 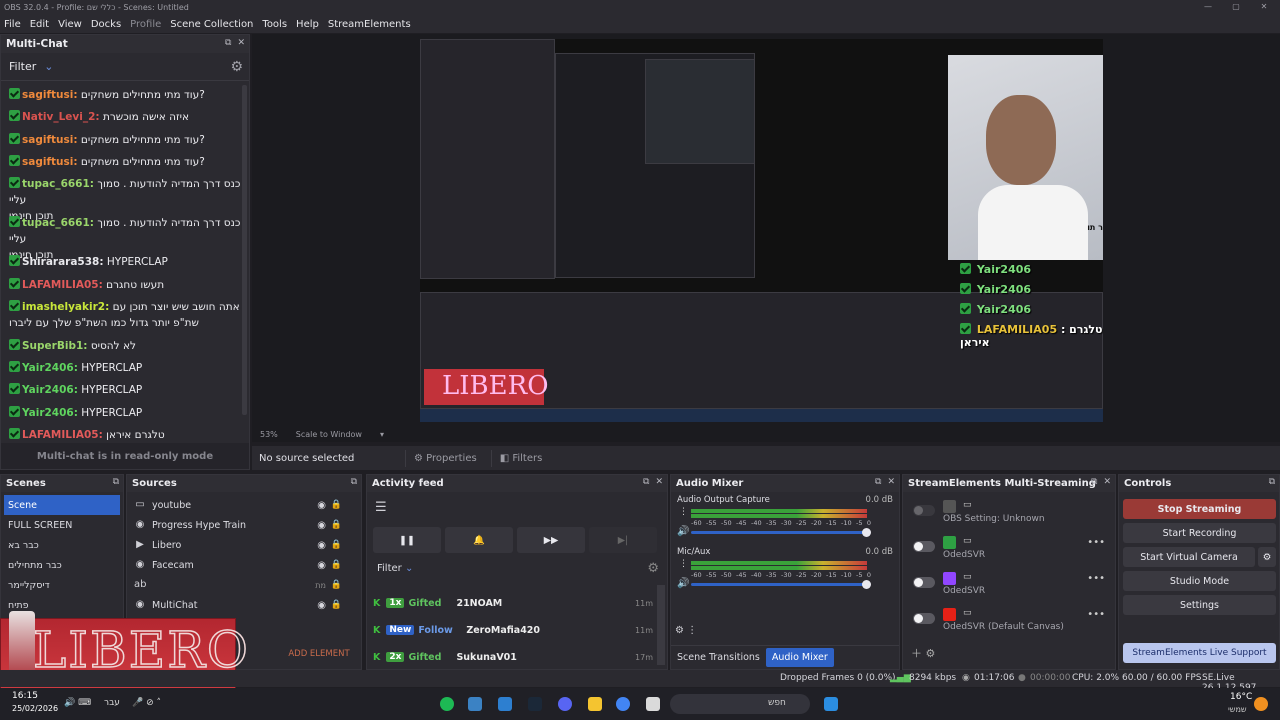 I want to click on scene-item: Scene, so click(x=62, y=505).